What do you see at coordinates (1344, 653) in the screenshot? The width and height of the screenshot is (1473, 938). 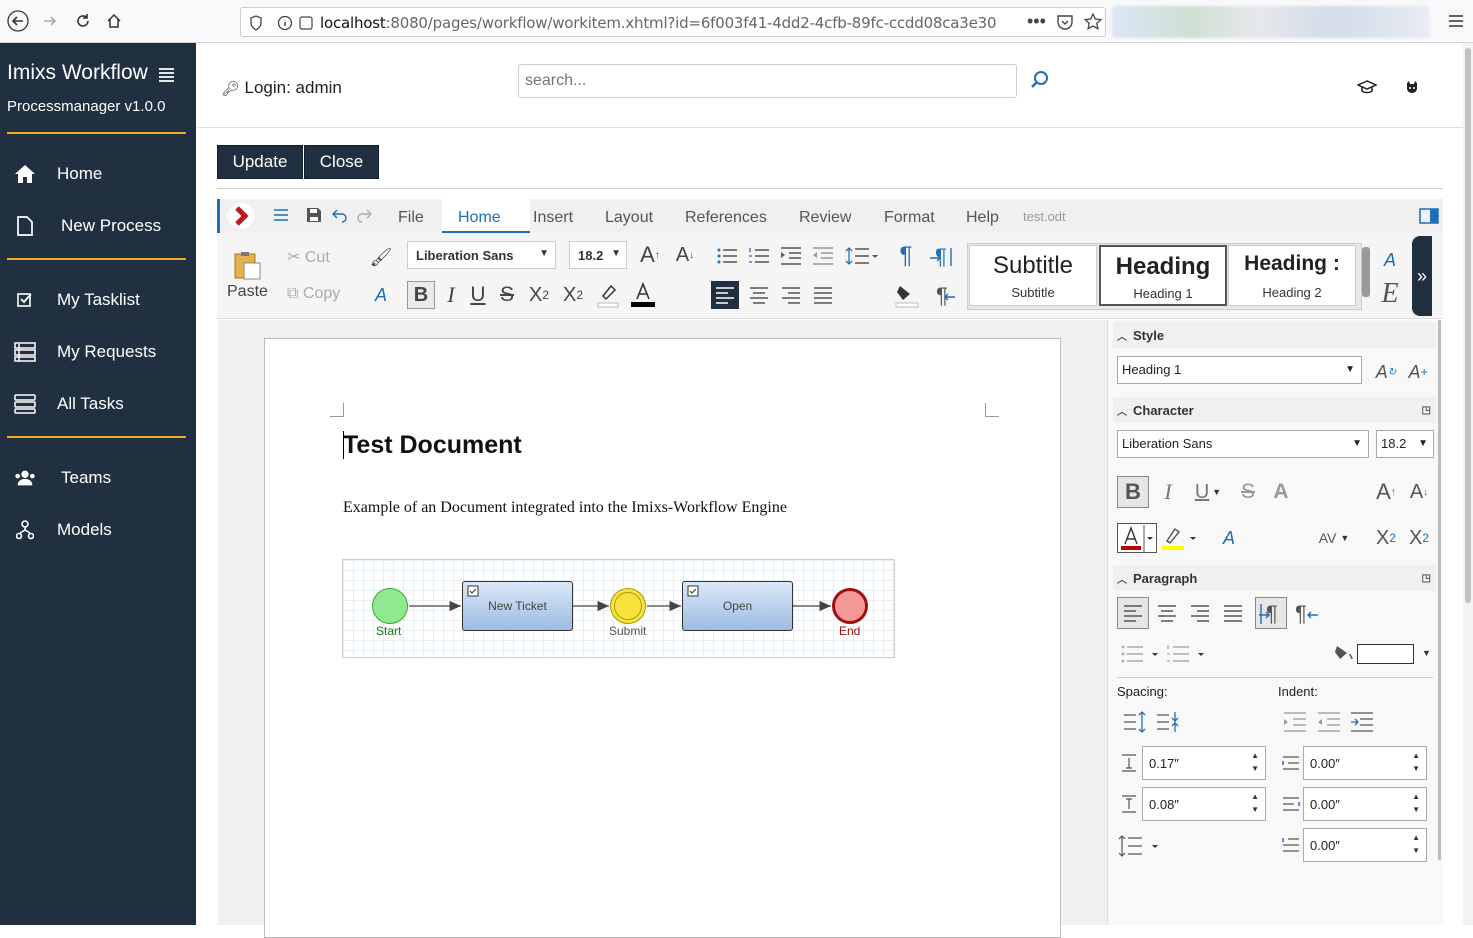 I see `panel-background-fill-icon` at bounding box center [1344, 653].